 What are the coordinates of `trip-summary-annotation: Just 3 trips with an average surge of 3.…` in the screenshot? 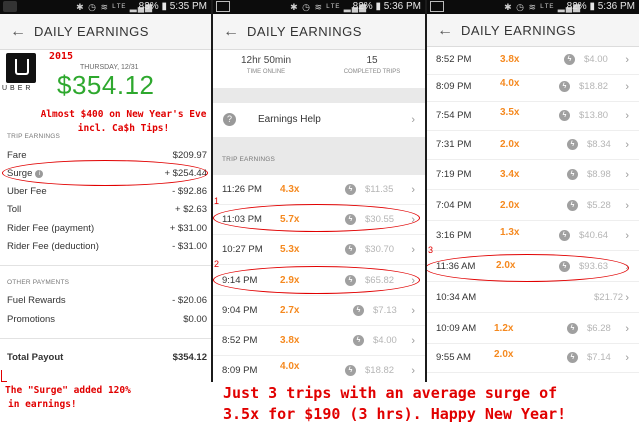 It's located at (395, 403).